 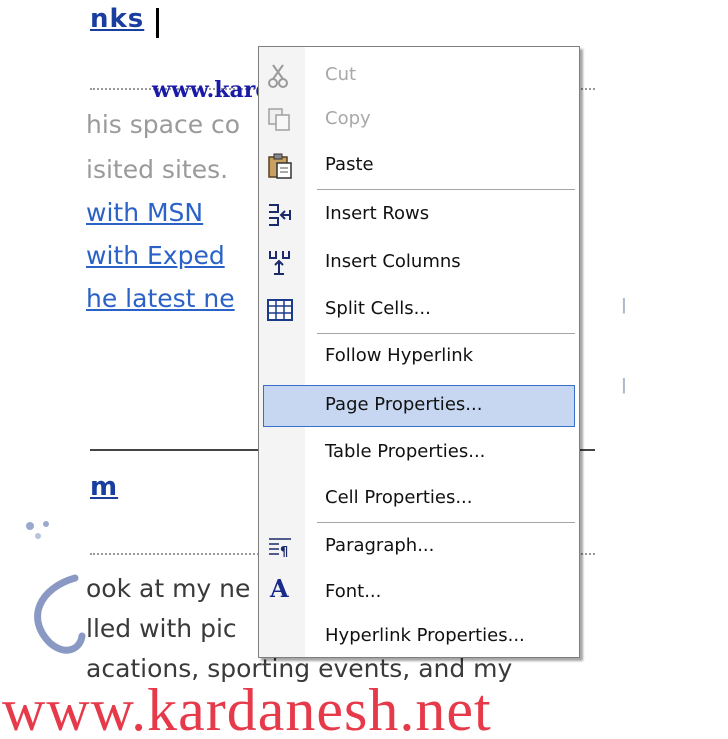 I want to click on menu-item-insert-rows: Insert Rows, so click(x=419, y=215).